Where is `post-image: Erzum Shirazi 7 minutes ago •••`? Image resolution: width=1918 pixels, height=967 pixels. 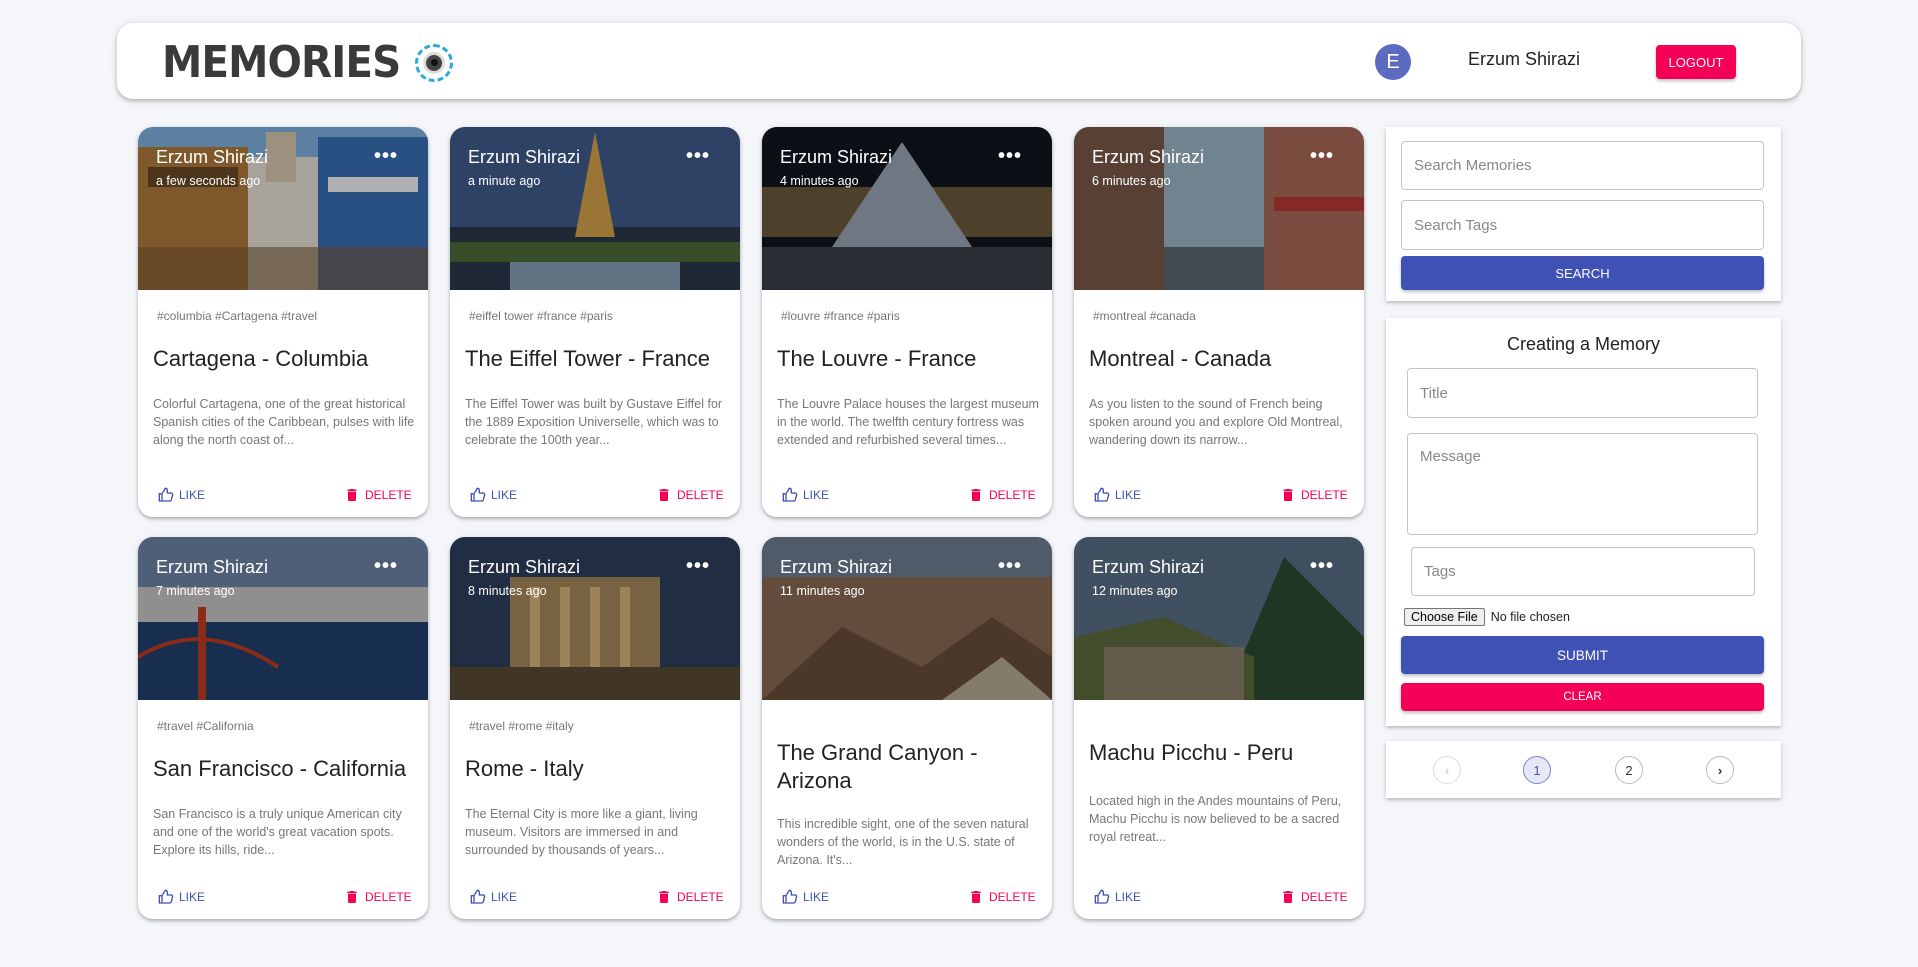 post-image: Erzum Shirazi 7 minutes ago ••• is located at coordinates (283, 618).